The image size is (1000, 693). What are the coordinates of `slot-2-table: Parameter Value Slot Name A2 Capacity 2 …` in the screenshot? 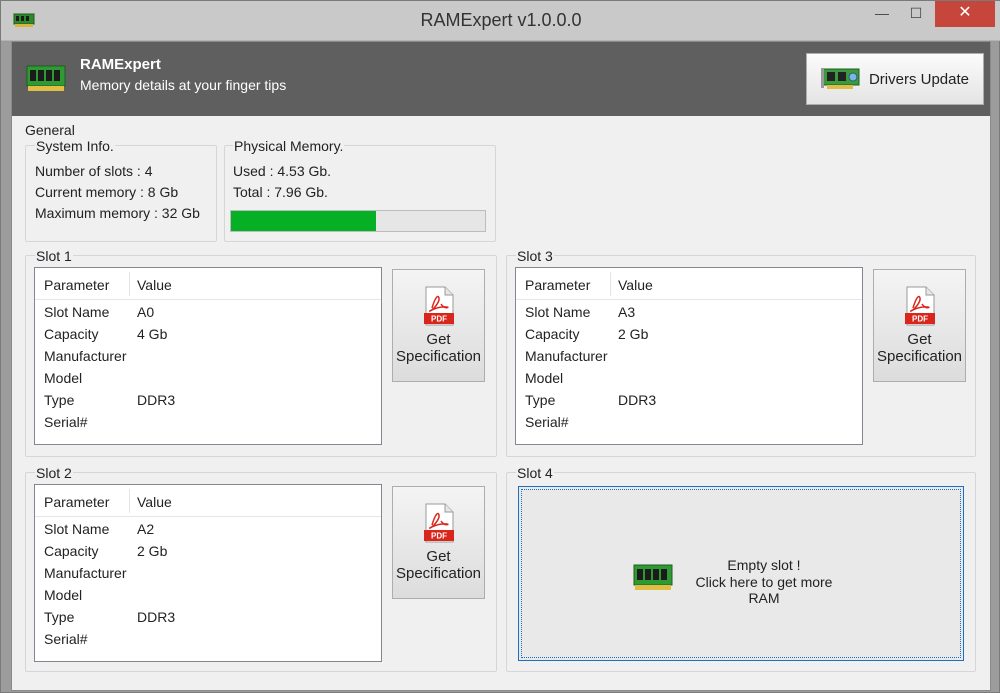 It's located at (208, 573).